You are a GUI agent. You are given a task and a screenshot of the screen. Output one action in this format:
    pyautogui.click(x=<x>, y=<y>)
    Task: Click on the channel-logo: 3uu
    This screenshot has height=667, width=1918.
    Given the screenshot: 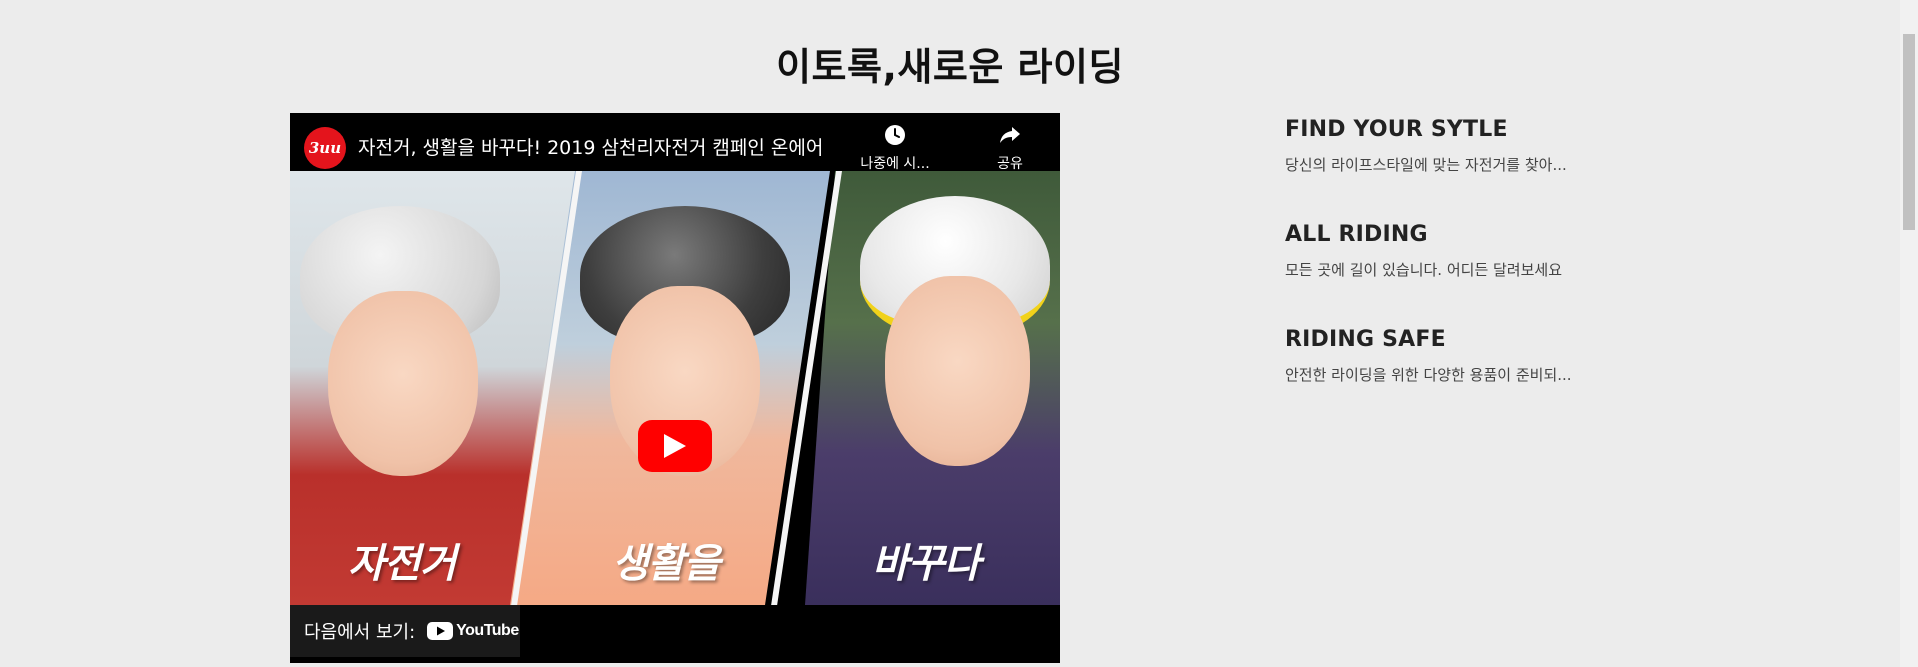 What is the action you would take?
    pyautogui.click(x=325, y=148)
    